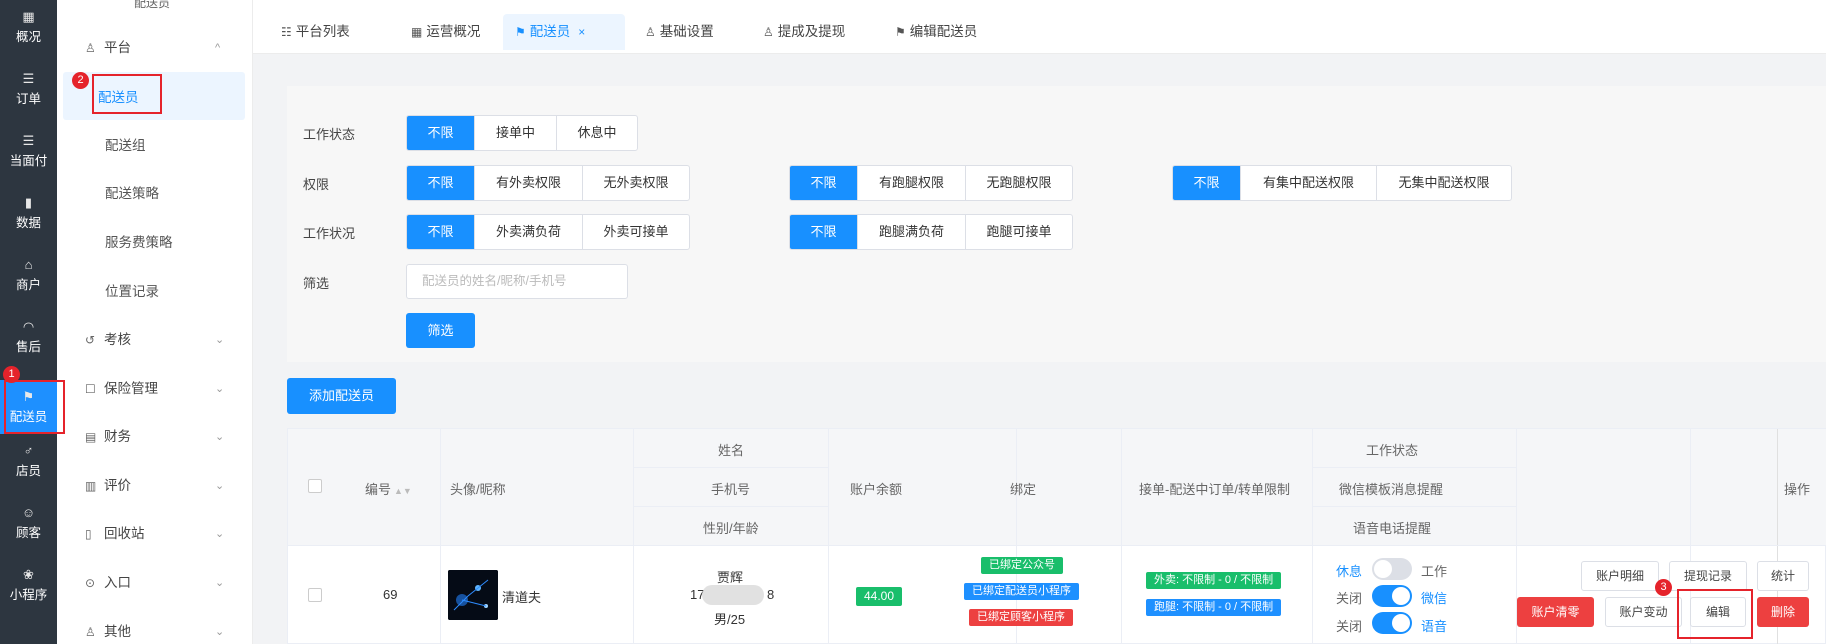  Describe the element at coordinates (28, 90) in the screenshot. I see `rail-item-orders: ☰ 订单` at that location.